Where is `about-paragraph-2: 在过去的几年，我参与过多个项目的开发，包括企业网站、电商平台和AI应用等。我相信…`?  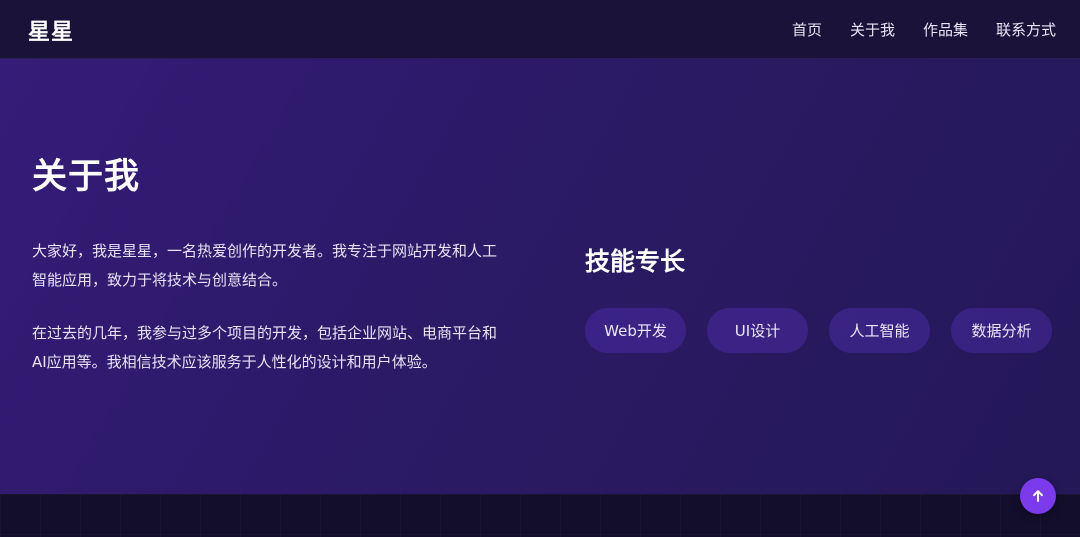 about-paragraph-2: 在过去的几年，我参与过多个项目的开发，包括企业网站、电商平台和AI应用等。我相信… is located at coordinates (265, 347).